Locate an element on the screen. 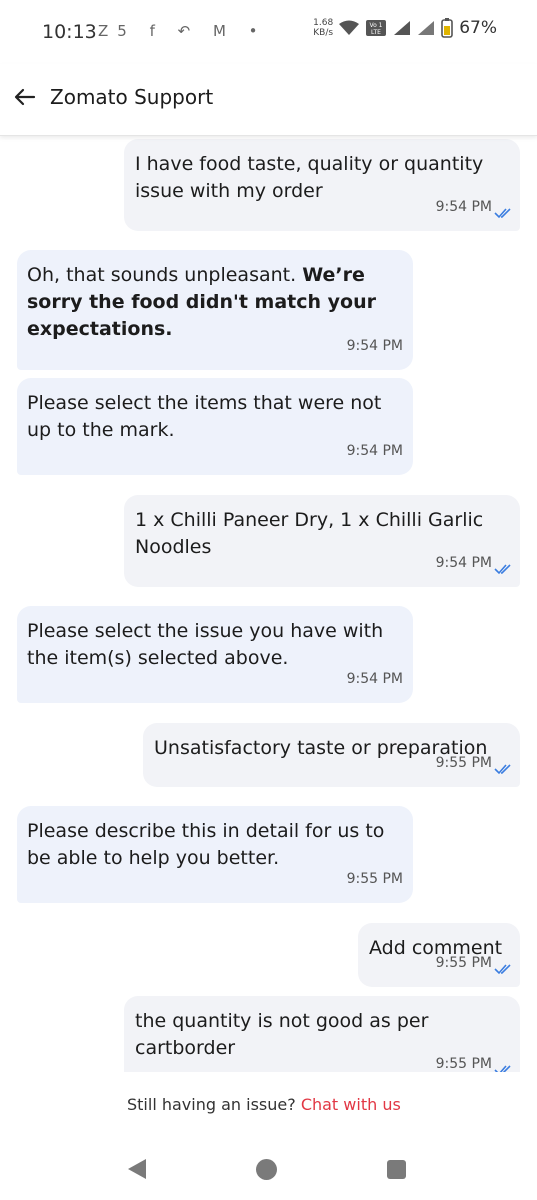  footer-prompt: Still having an issue? is located at coordinates (211, 1104).